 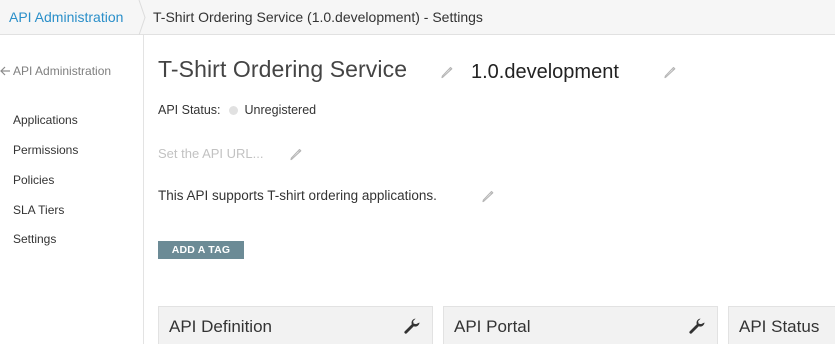 I want to click on api-status-row: API Status: Unregistered, so click(x=237, y=110).